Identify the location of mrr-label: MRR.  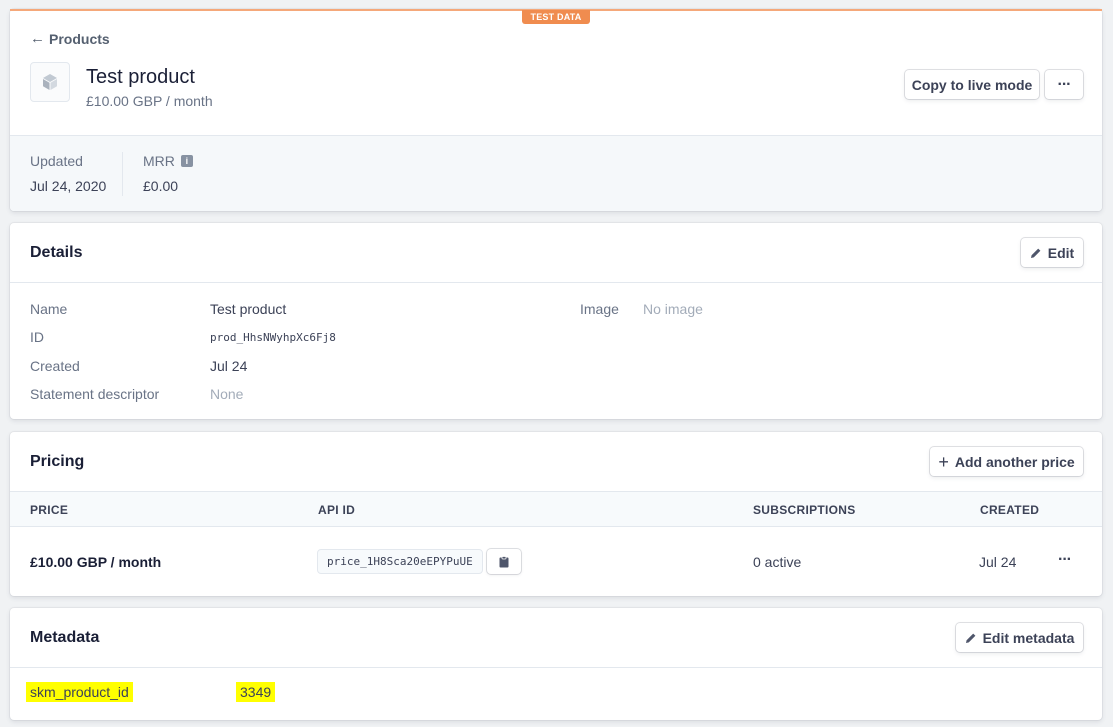
(159, 161).